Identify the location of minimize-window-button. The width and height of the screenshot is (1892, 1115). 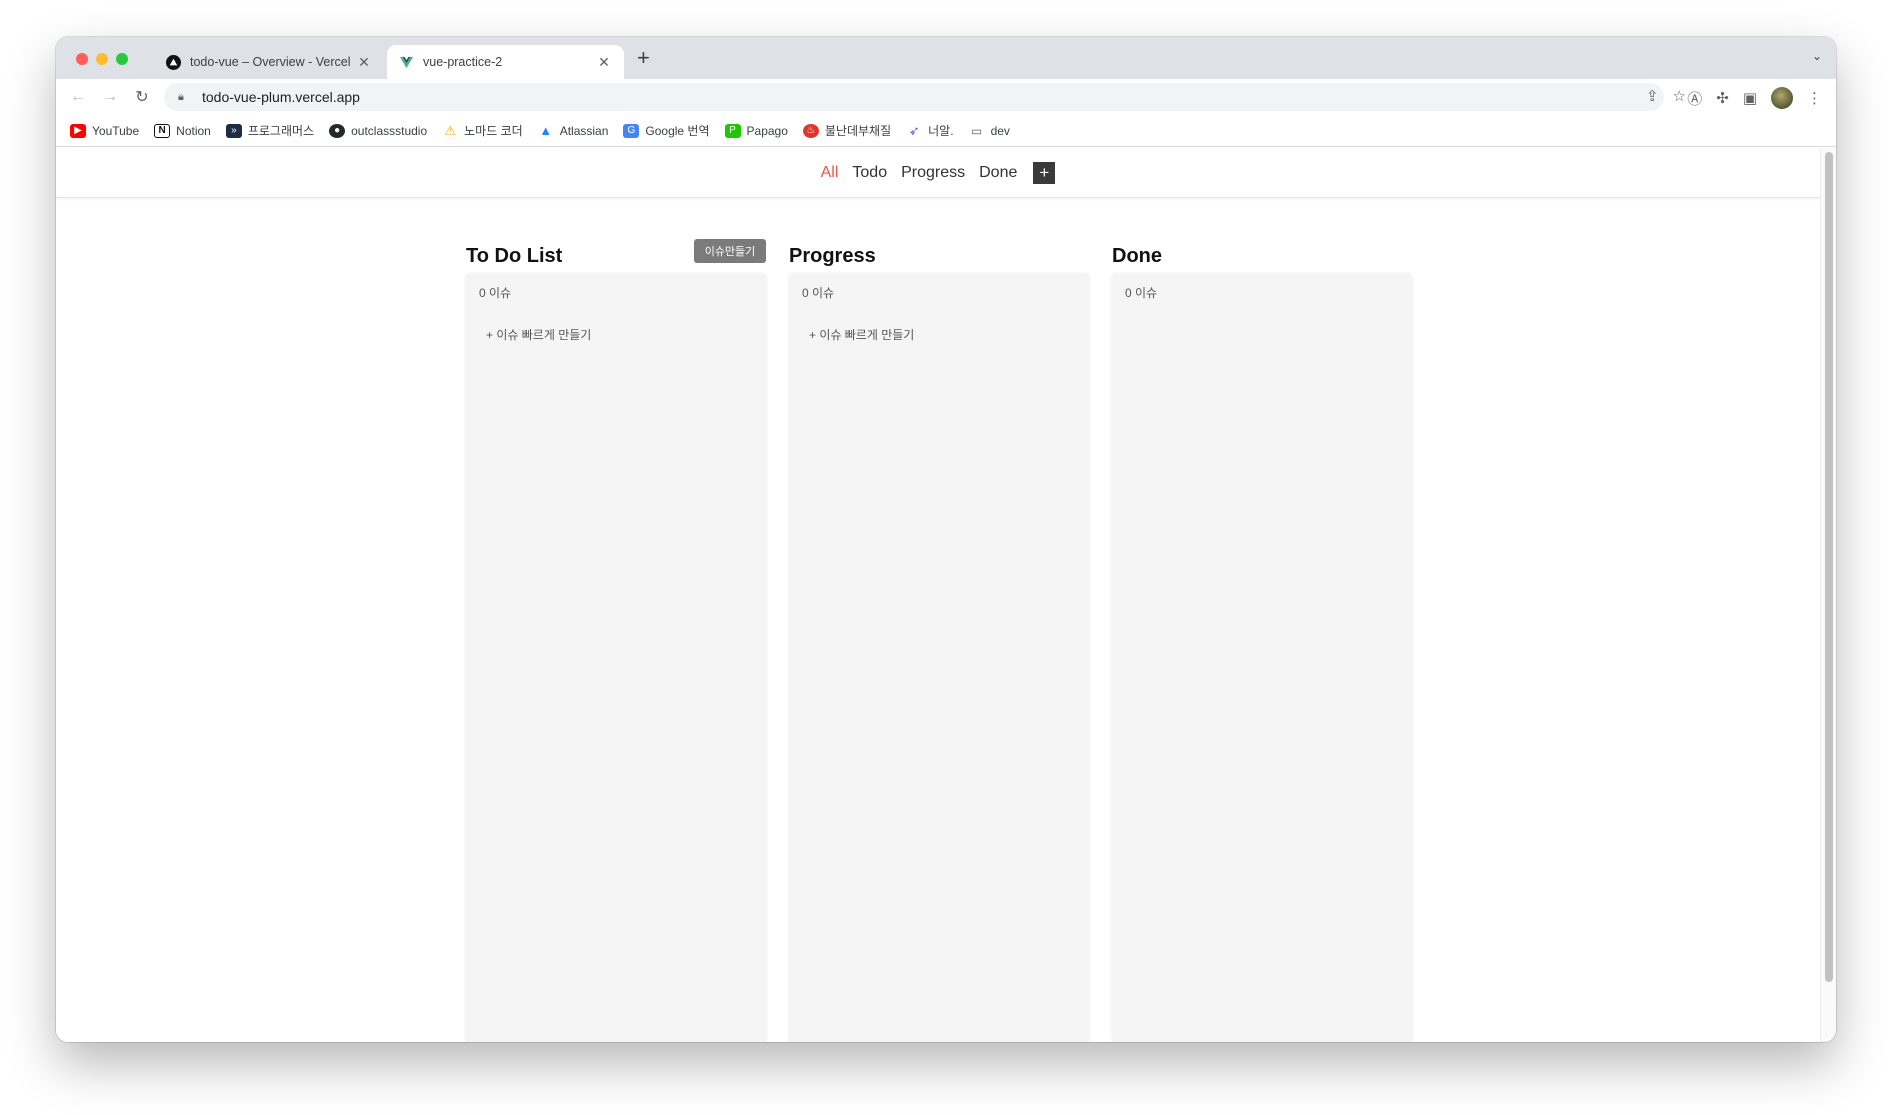
(102, 59).